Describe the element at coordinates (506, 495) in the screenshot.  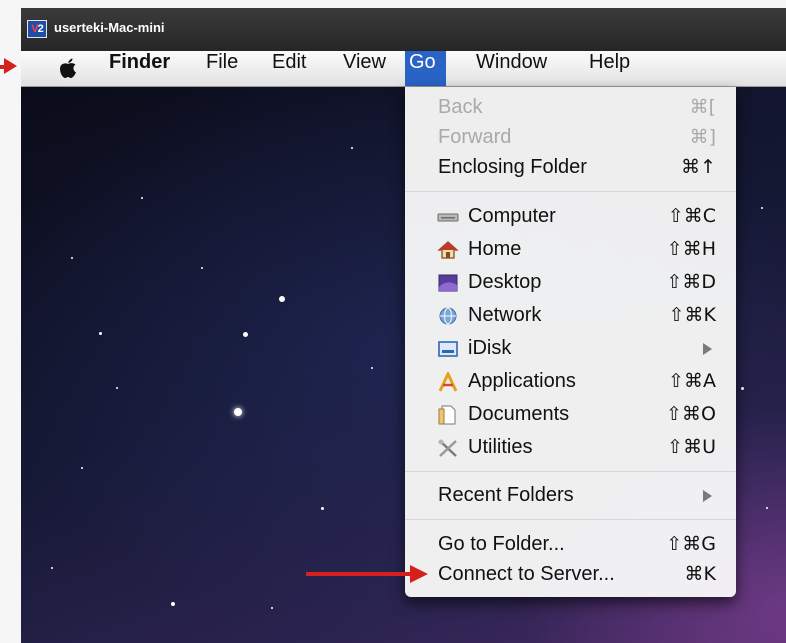
I see `menu-item-label: Recent Folders` at that location.